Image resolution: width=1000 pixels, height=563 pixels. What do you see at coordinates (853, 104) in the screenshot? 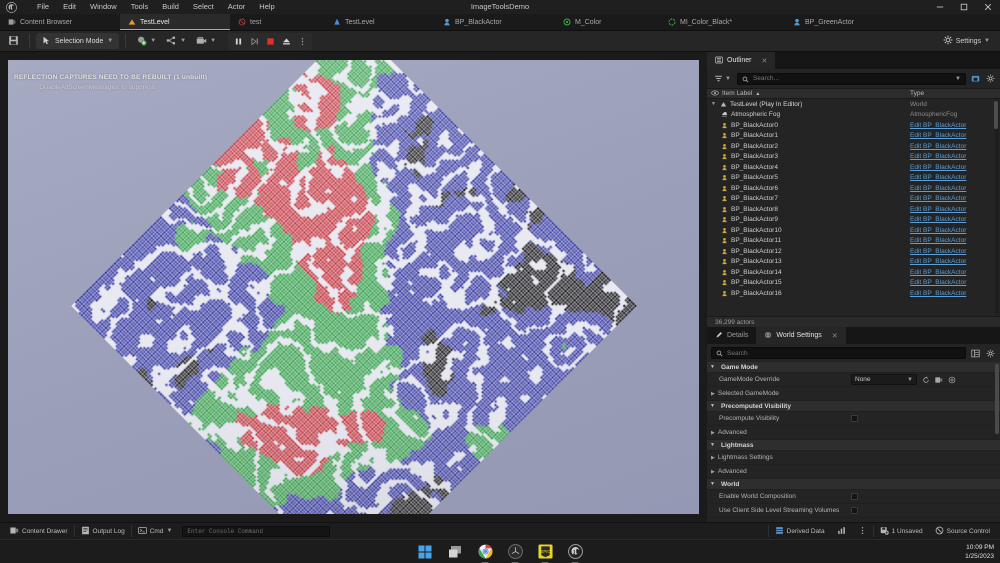
I see `outliner-row: ▼ TestLevel (Play In Editor) World` at bounding box center [853, 104].